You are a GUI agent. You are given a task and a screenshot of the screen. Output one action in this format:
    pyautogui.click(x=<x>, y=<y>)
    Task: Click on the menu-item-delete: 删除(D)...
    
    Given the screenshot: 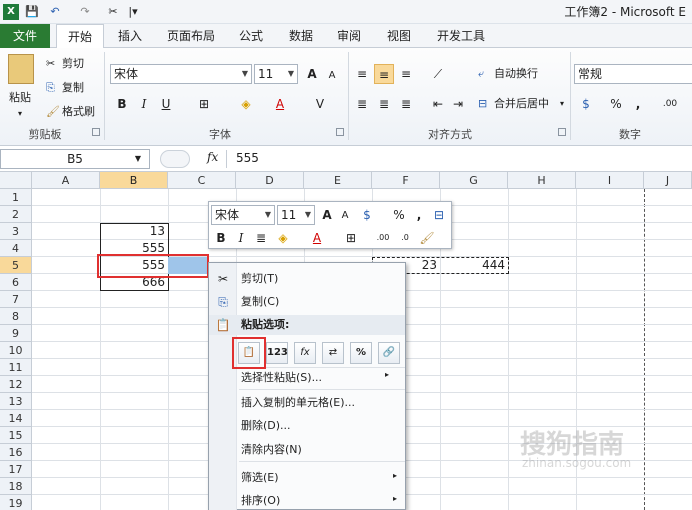 What is the action you would take?
    pyautogui.click(x=266, y=426)
    